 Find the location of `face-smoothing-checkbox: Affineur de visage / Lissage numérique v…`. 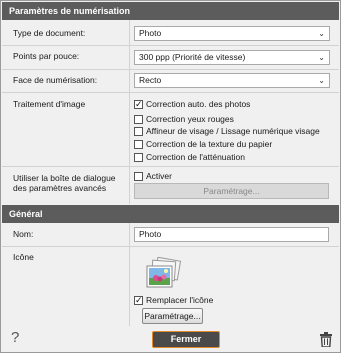

face-smoothing-checkbox: Affineur de visage / Lissage numérique v… is located at coordinates (227, 131).